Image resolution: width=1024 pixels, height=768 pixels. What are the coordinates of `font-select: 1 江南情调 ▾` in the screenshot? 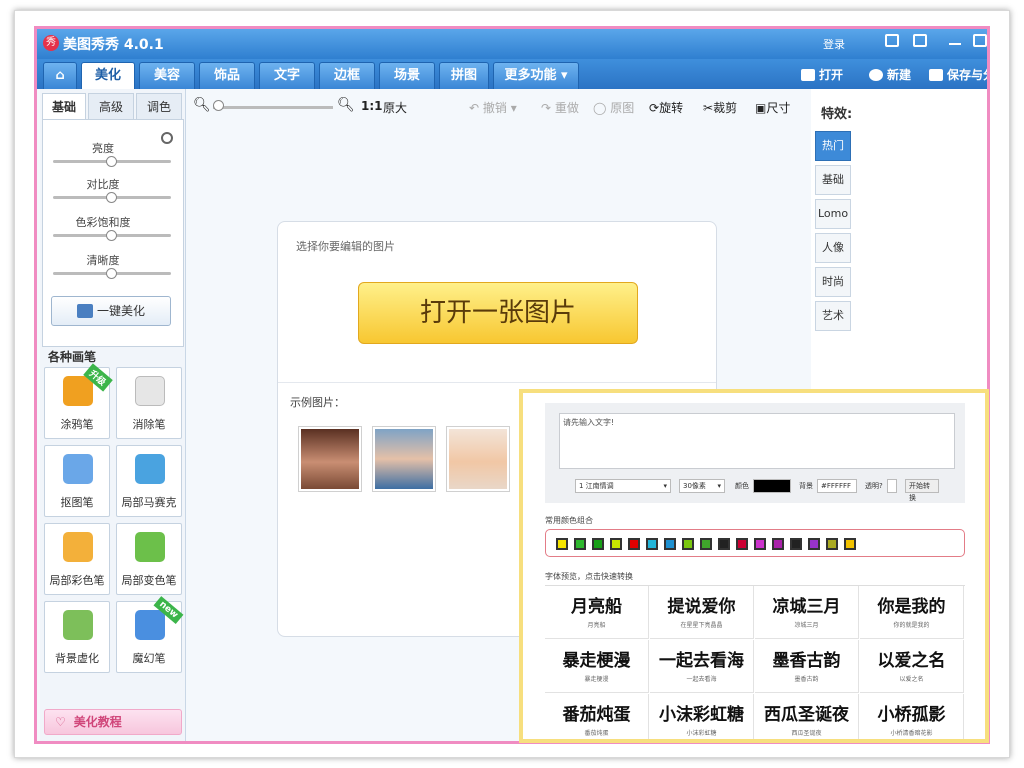 It's located at (623, 486).